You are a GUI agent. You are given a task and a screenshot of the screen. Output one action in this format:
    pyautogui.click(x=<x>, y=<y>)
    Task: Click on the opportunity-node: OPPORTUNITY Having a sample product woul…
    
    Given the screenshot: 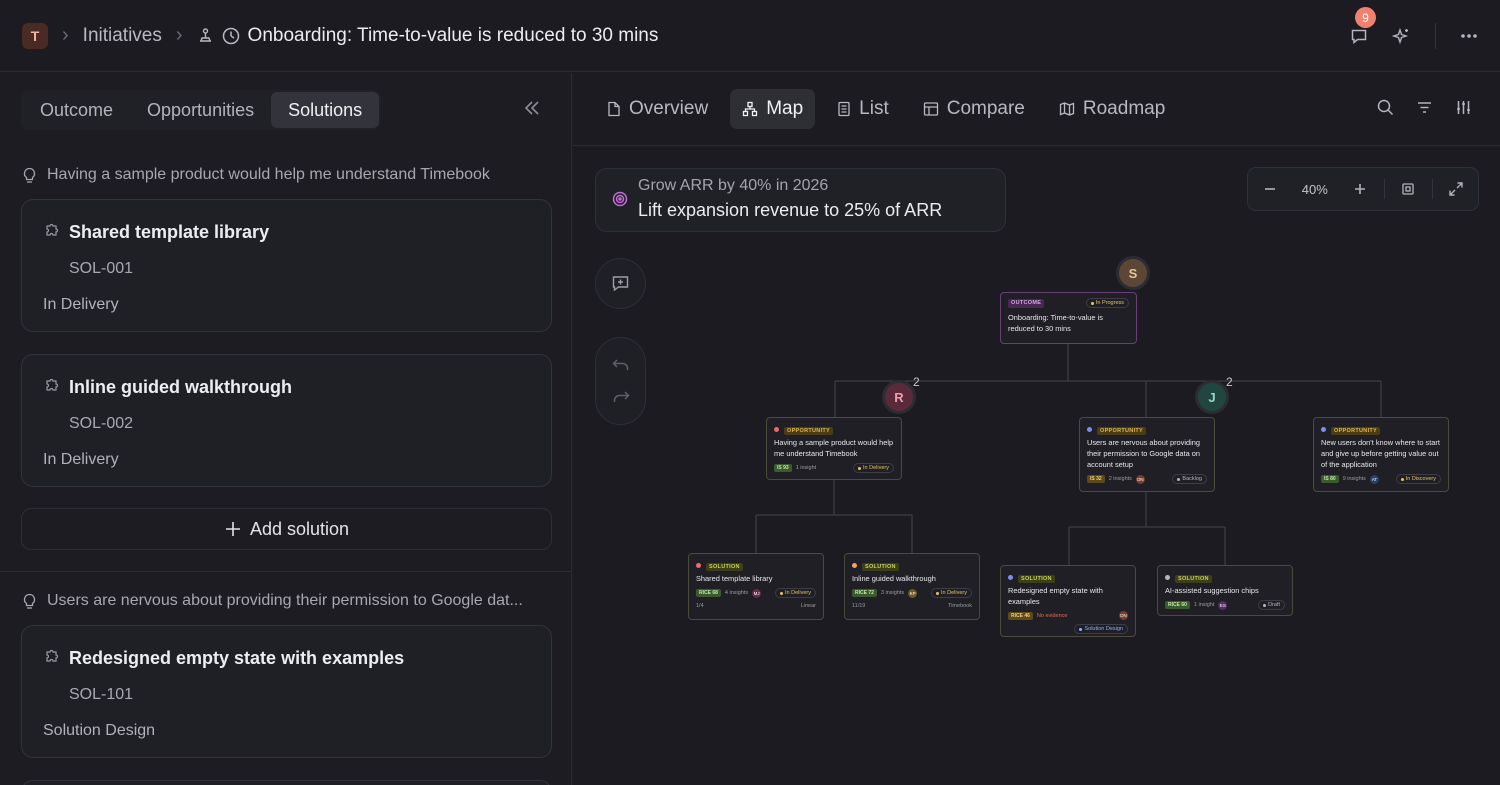 What is the action you would take?
    pyautogui.click(x=834, y=448)
    